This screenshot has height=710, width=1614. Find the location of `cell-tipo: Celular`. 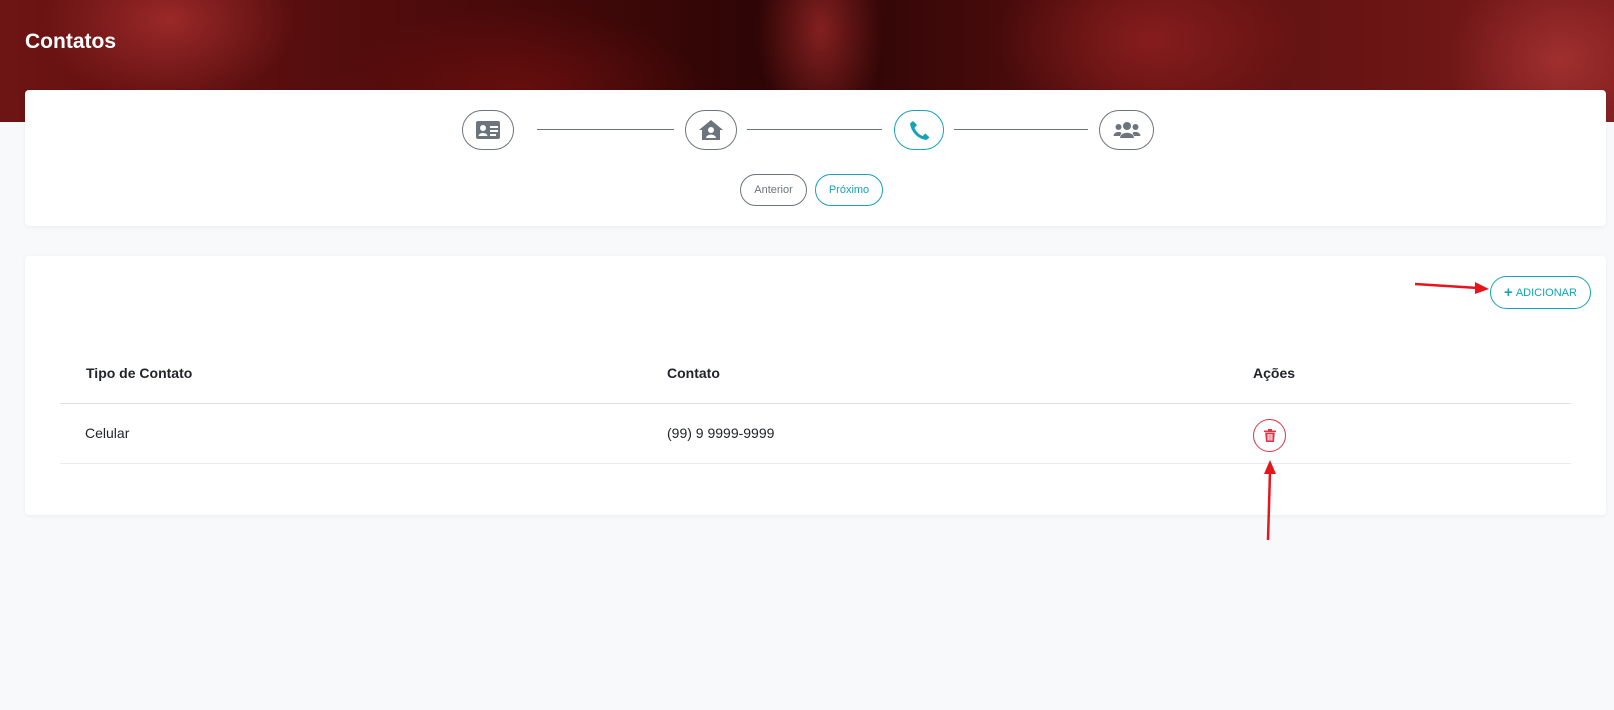

cell-tipo: Celular is located at coordinates (107, 433).